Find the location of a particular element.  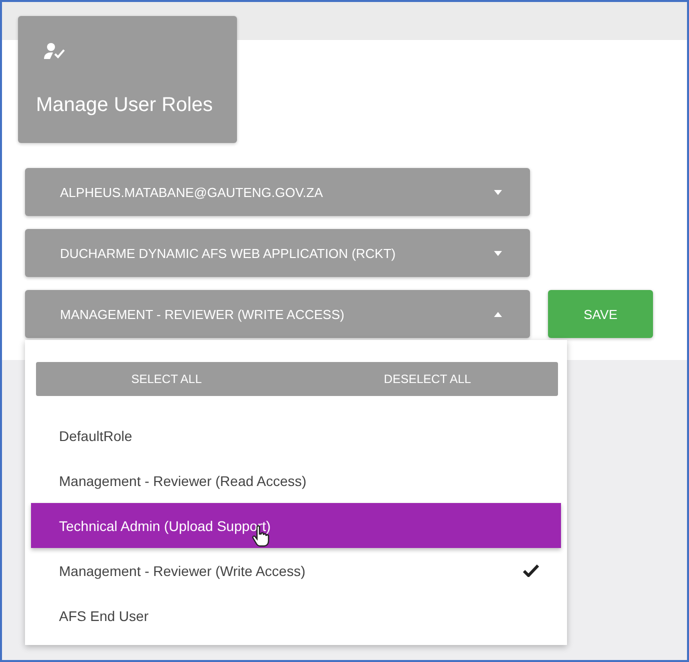

save-button: SAVE is located at coordinates (600, 314).